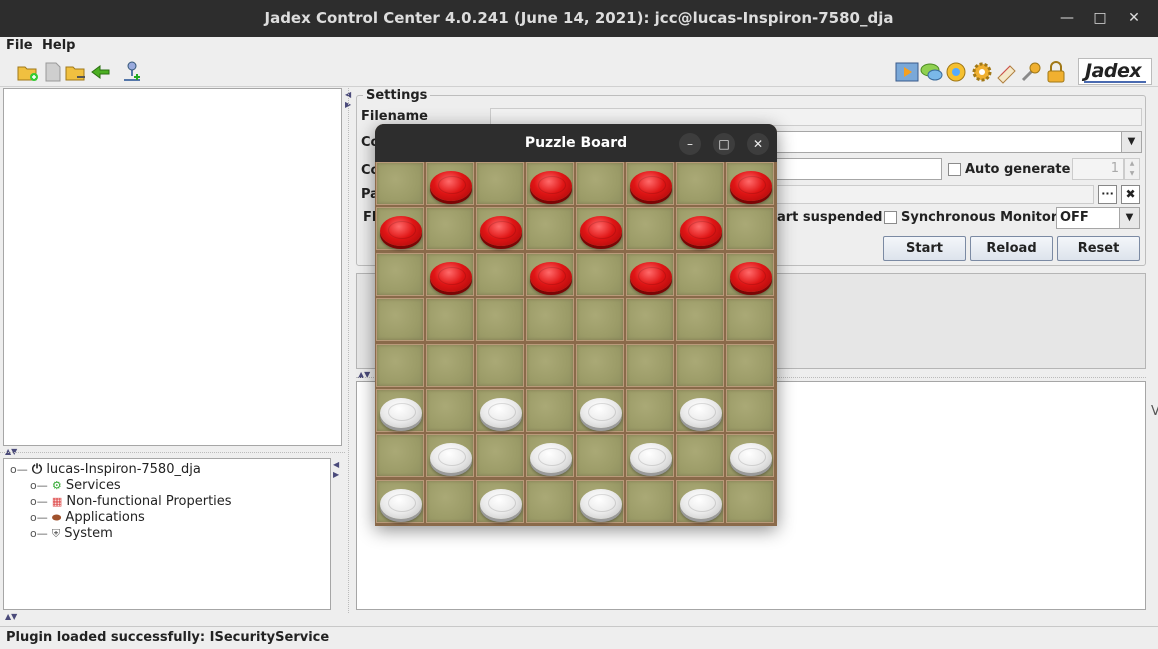 Image resolution: width=1158 pixels, height=649 pixels. Describe the element at coordinates (1107, 194) in the screenshot. I see `browse-button: ···` at that location.